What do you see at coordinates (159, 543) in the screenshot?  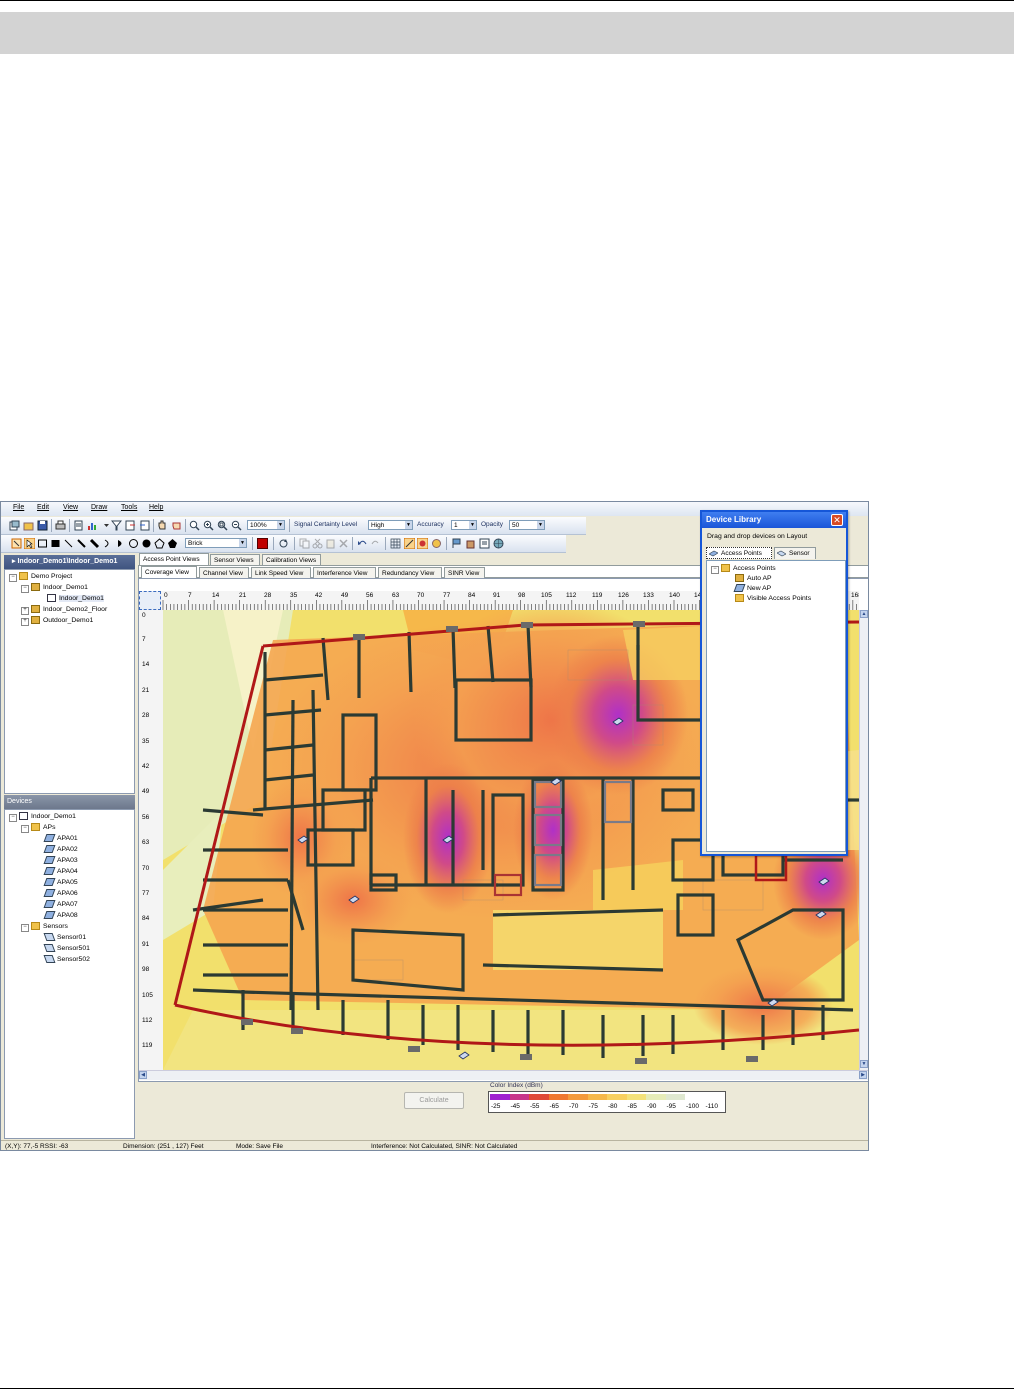 I see `polygon-outline-icon` at bounding box center [159, 543].